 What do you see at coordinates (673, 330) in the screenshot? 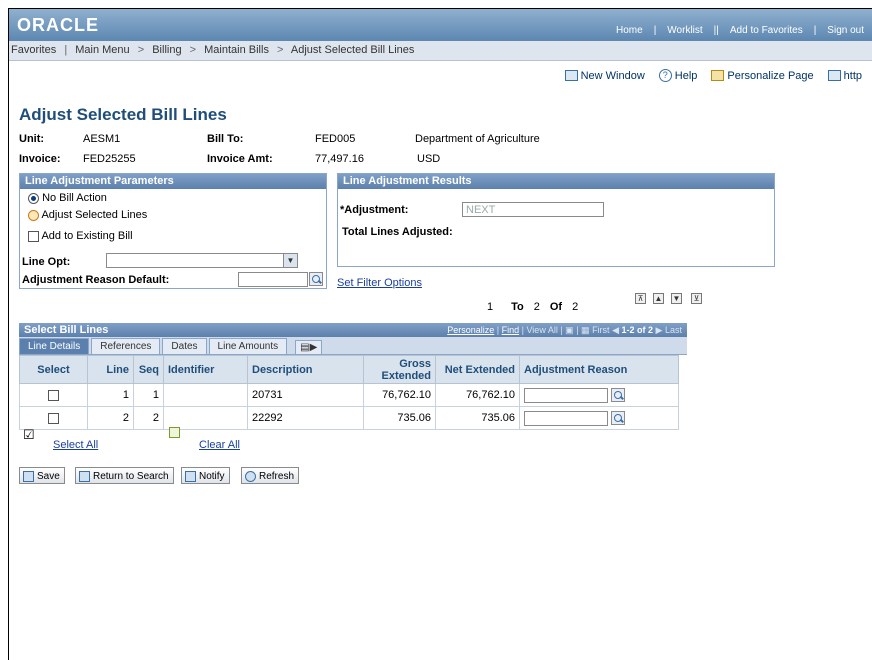
I see `grid-last-link: Last` at bounding box center [673, 330].